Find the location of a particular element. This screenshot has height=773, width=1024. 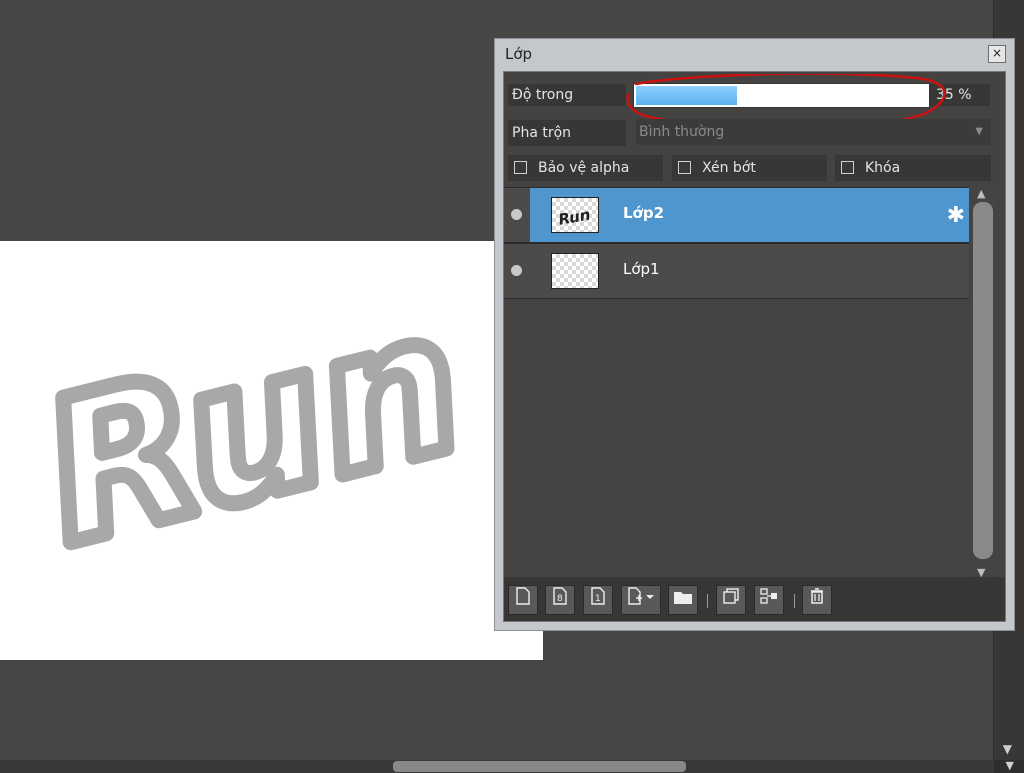

delete-layer-button is located at coordinates (817, 600).